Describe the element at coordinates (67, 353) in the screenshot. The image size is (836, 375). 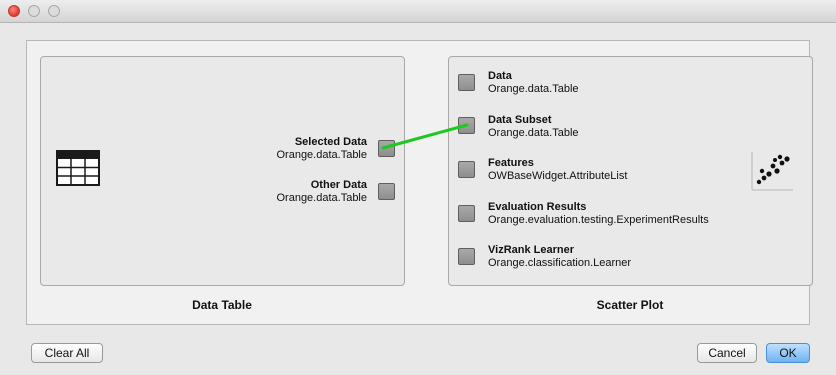
I see `clear-all-button: Clear All` at that location.